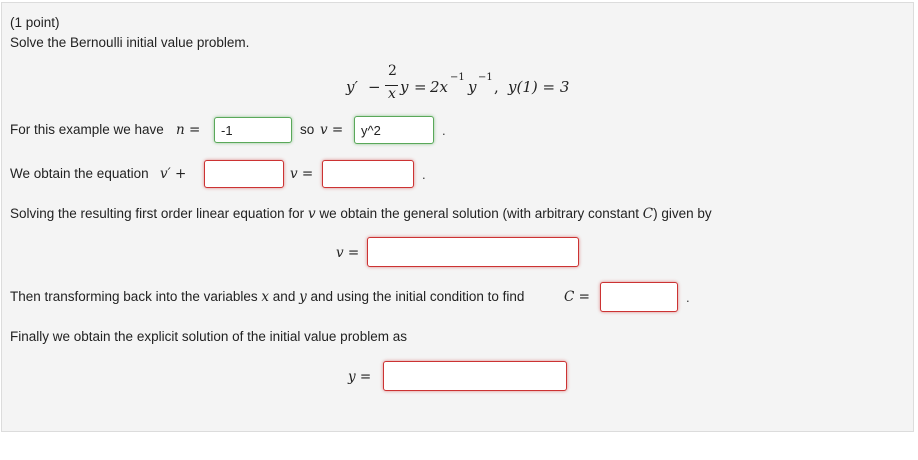 The image size is (918, 460). Describe the element at coordinates (420, 87) in the screenshot. I see `eq-equals: =` at that location.